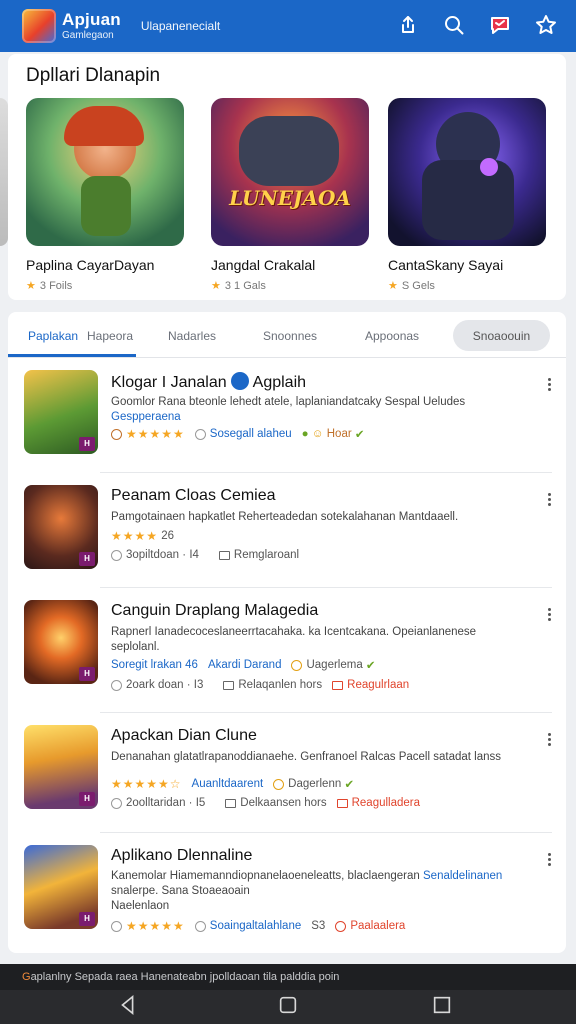 This screenshot has width=576, height=1024. What do you see at coordinates (128, 1007) in the screenshot?
I see `back-icon` at bounding box center [128, 1007].